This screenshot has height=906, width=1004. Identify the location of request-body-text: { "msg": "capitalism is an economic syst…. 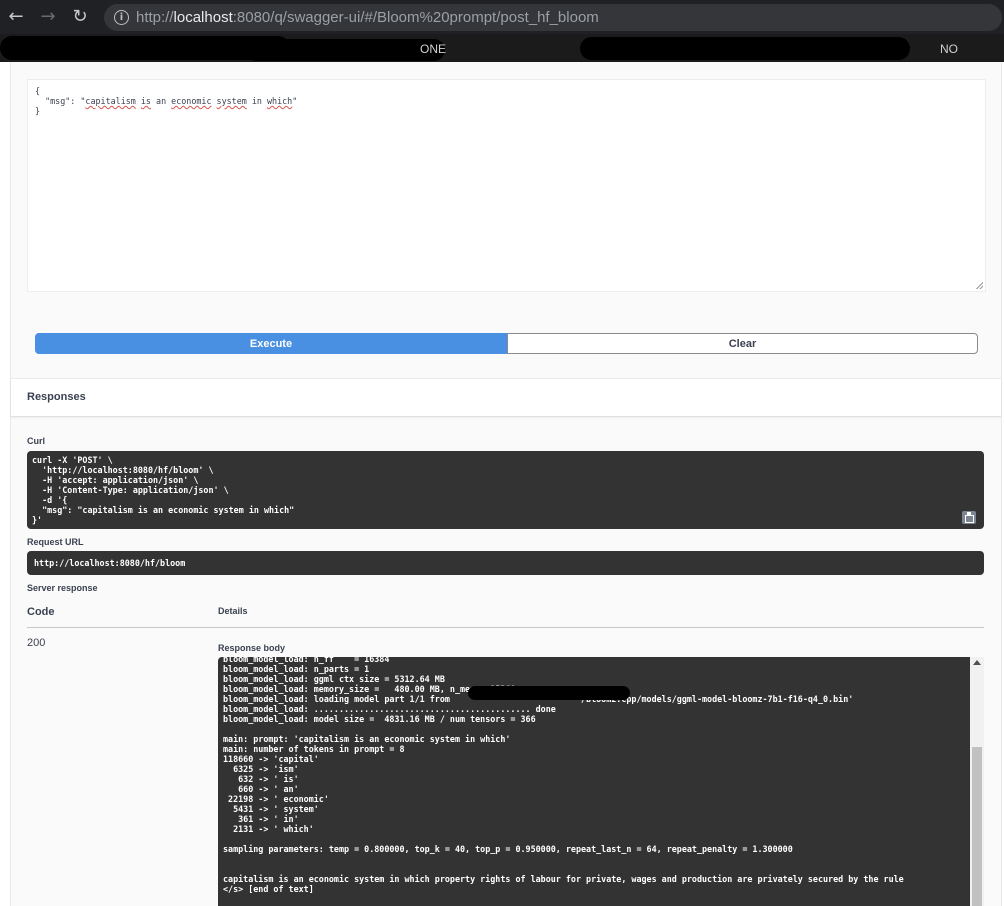
(166, 101).